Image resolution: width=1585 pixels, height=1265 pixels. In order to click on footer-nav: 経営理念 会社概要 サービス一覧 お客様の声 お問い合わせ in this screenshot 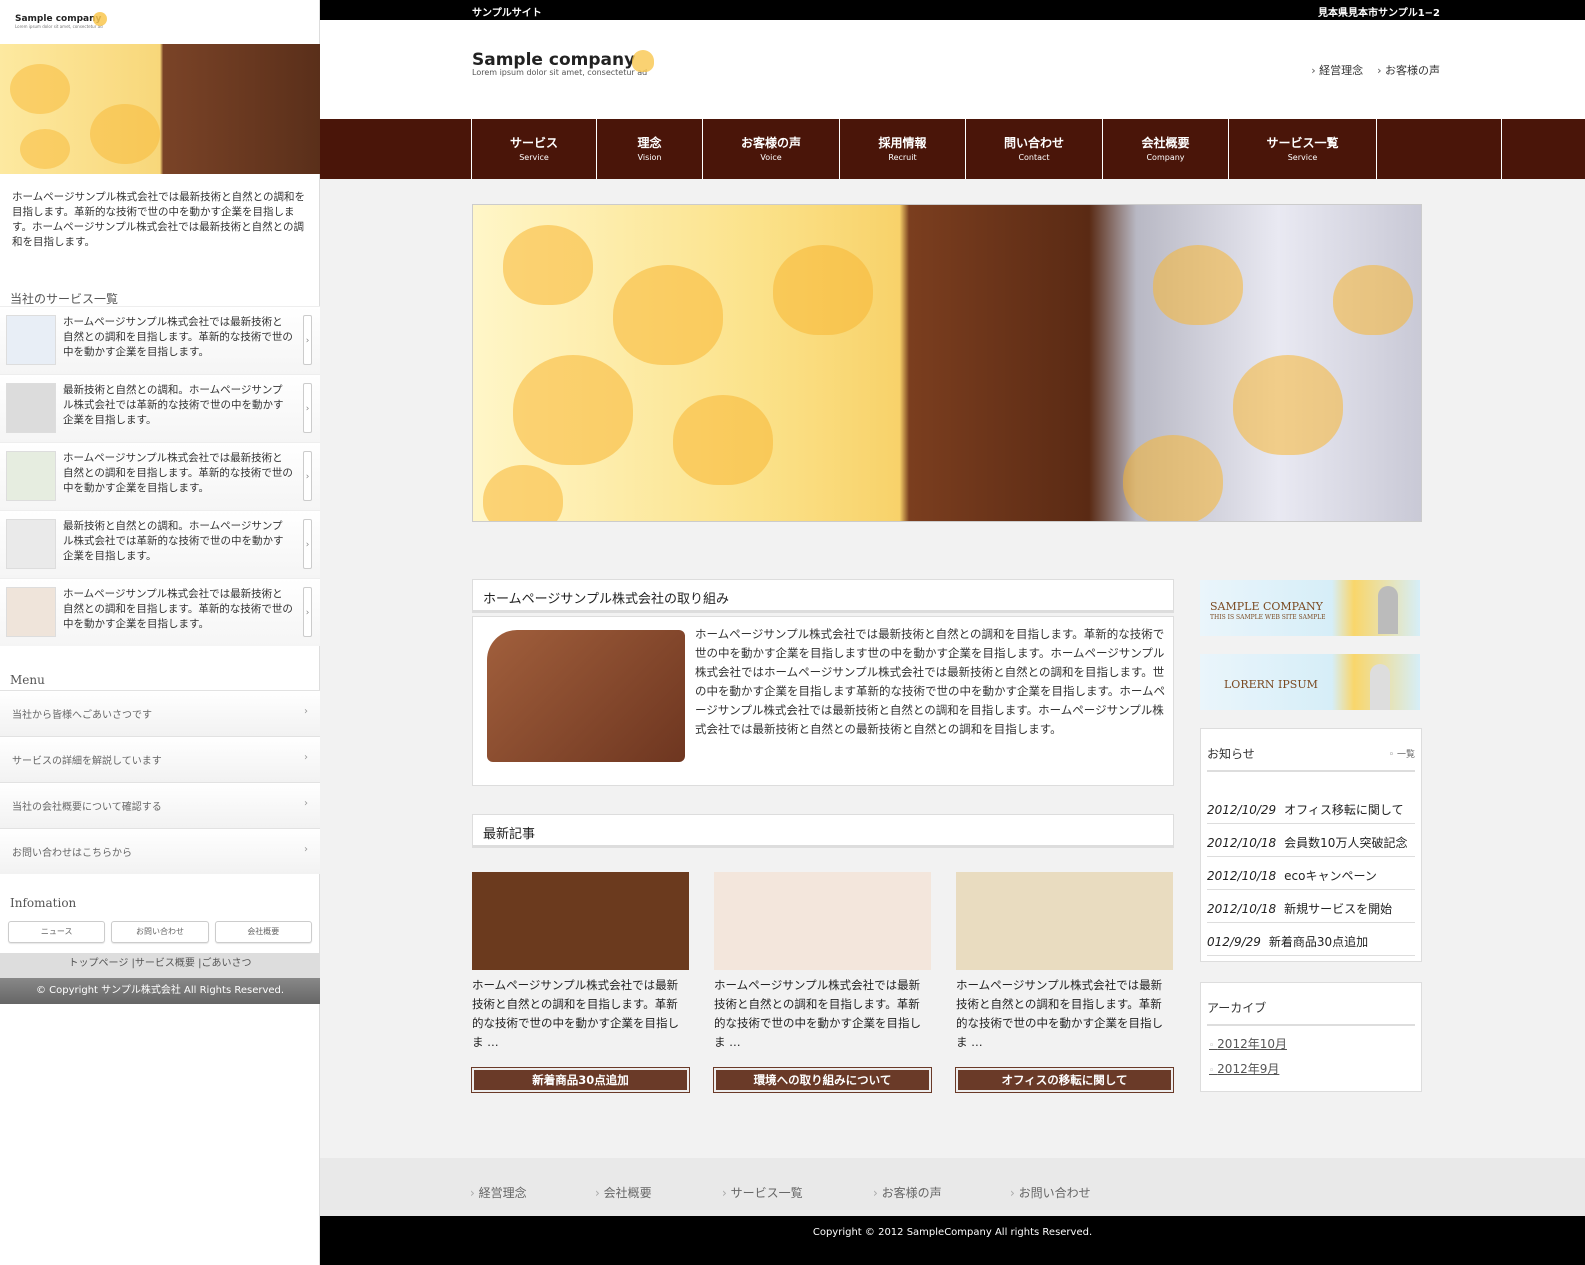, I will do `click(952, 1187)`.